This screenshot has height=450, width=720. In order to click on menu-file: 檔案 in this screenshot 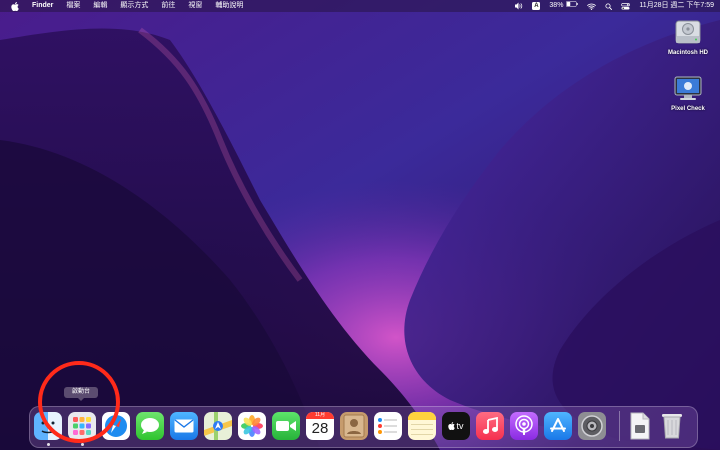, I will do `click(73, 6)`.